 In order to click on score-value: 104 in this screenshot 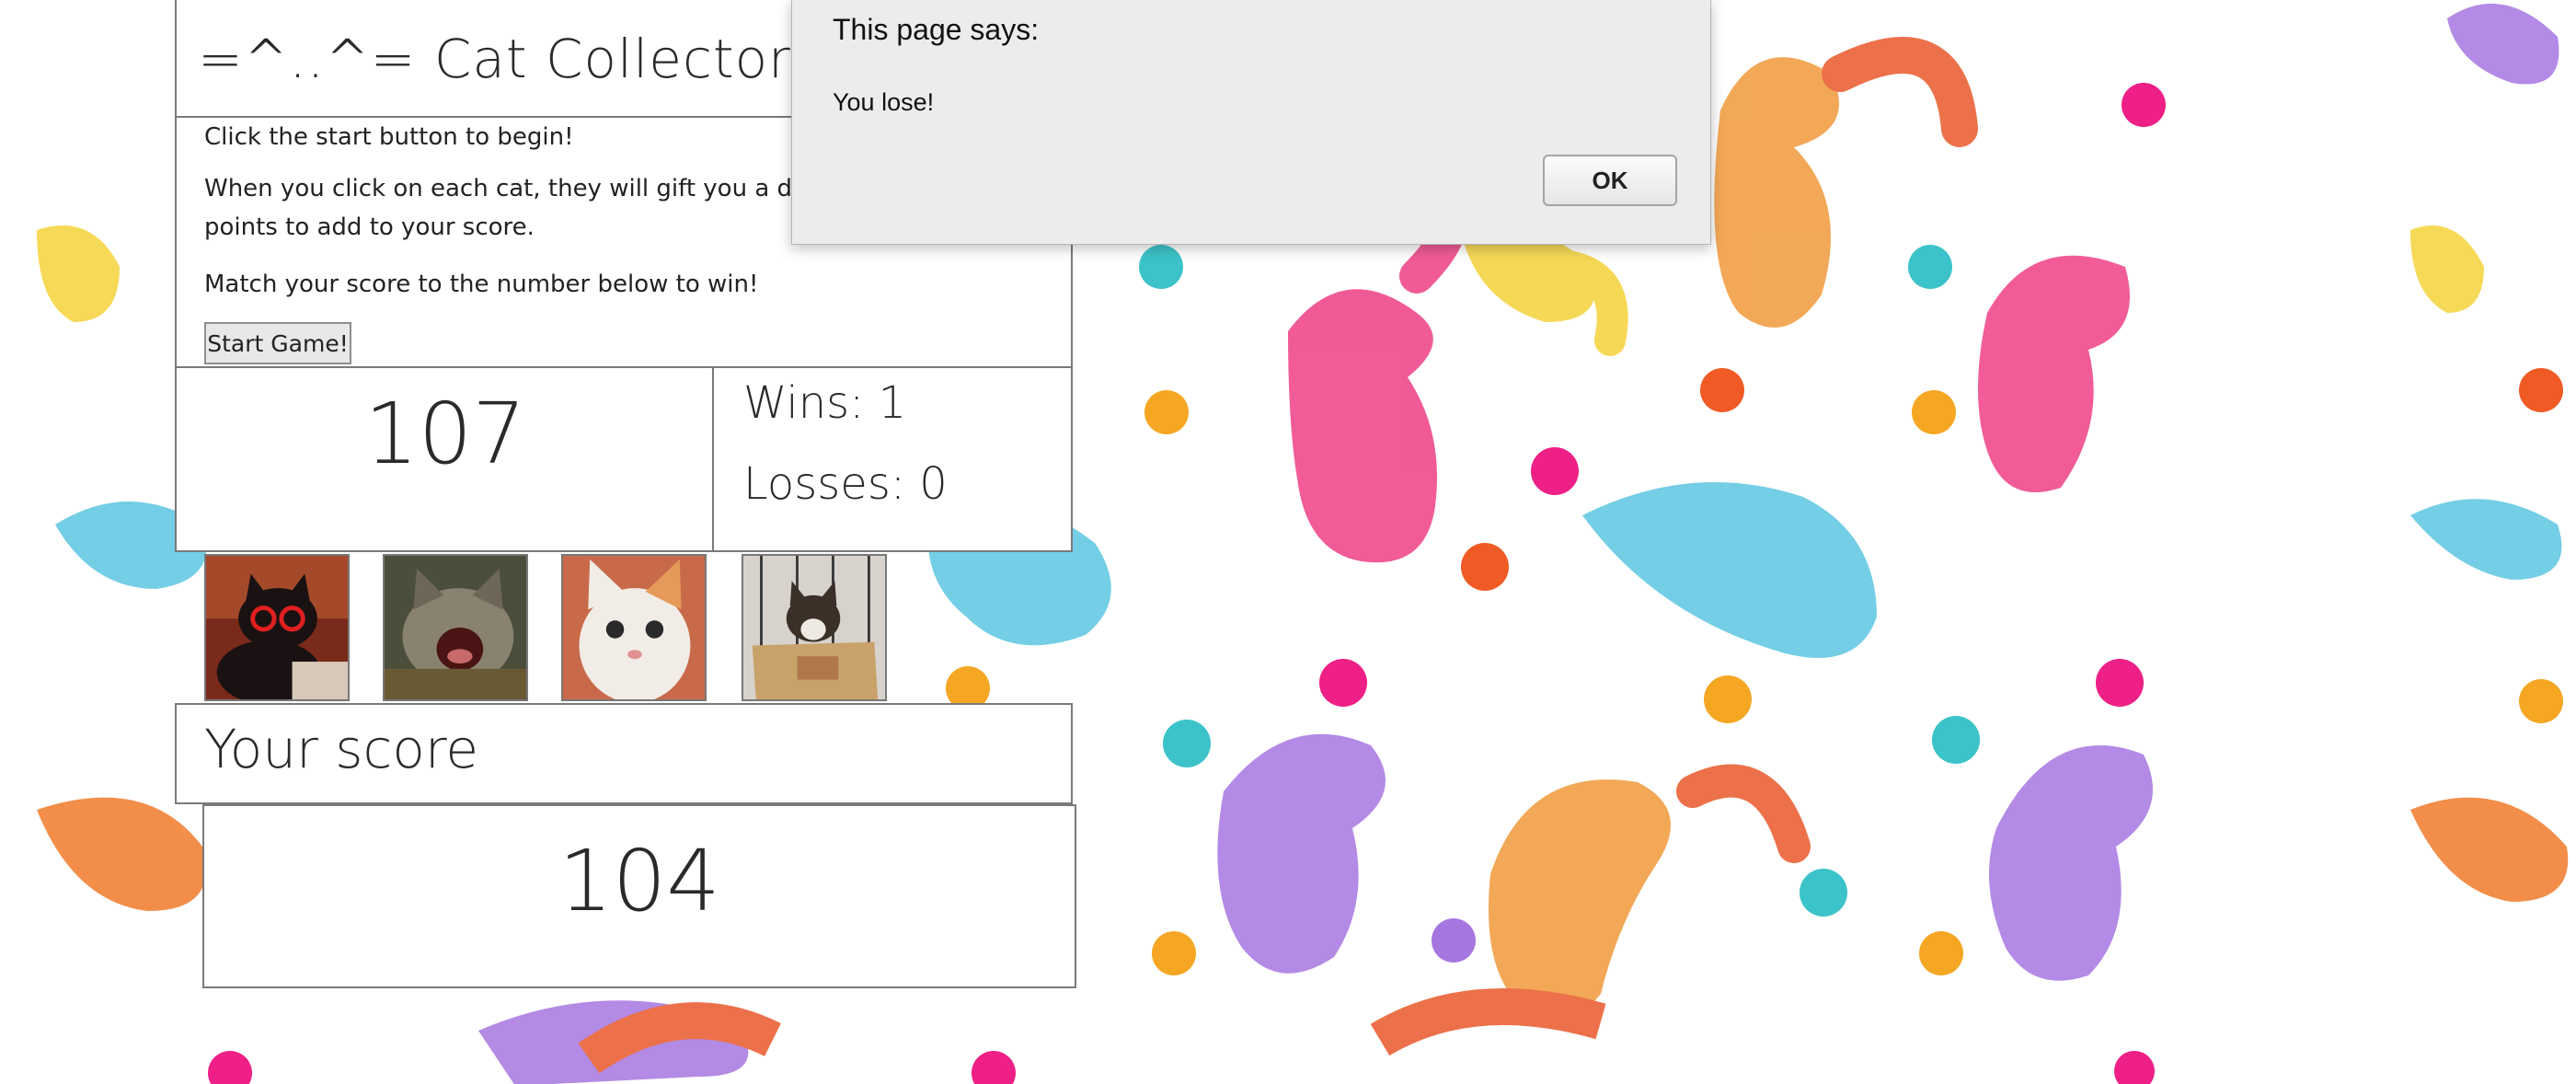, I will do `click(639, 881)`.